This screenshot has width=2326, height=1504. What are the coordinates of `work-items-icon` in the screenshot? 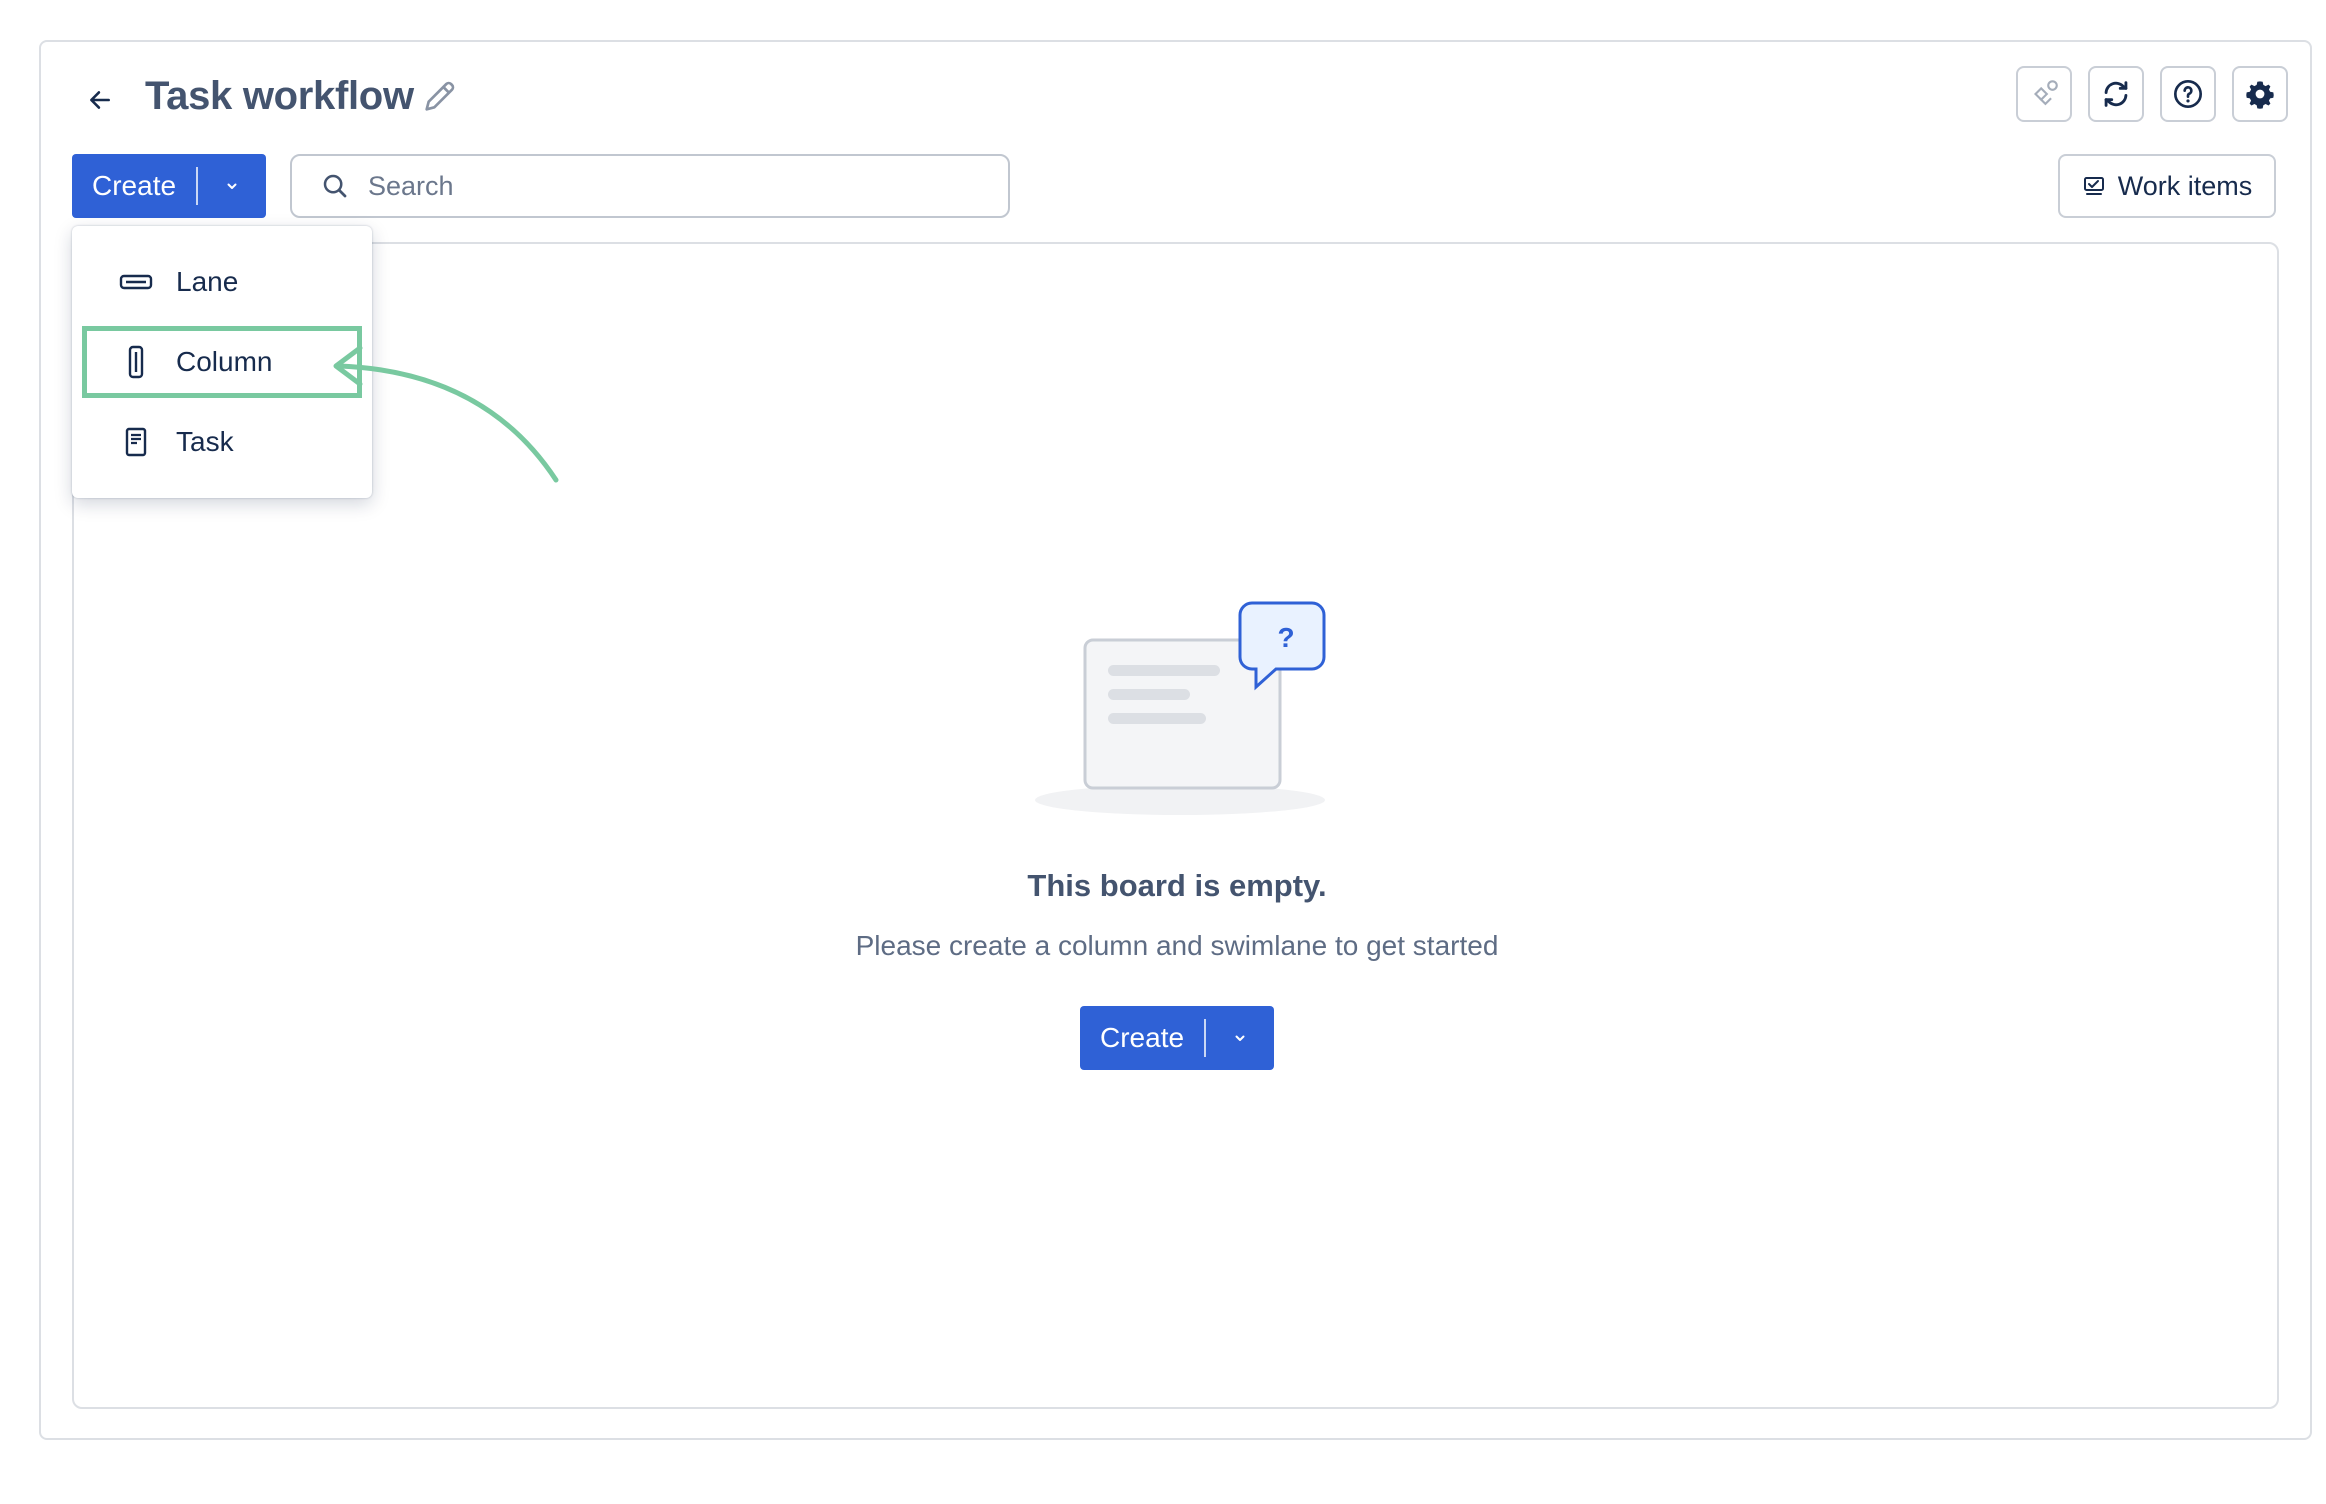 It's located at (2093, 186).